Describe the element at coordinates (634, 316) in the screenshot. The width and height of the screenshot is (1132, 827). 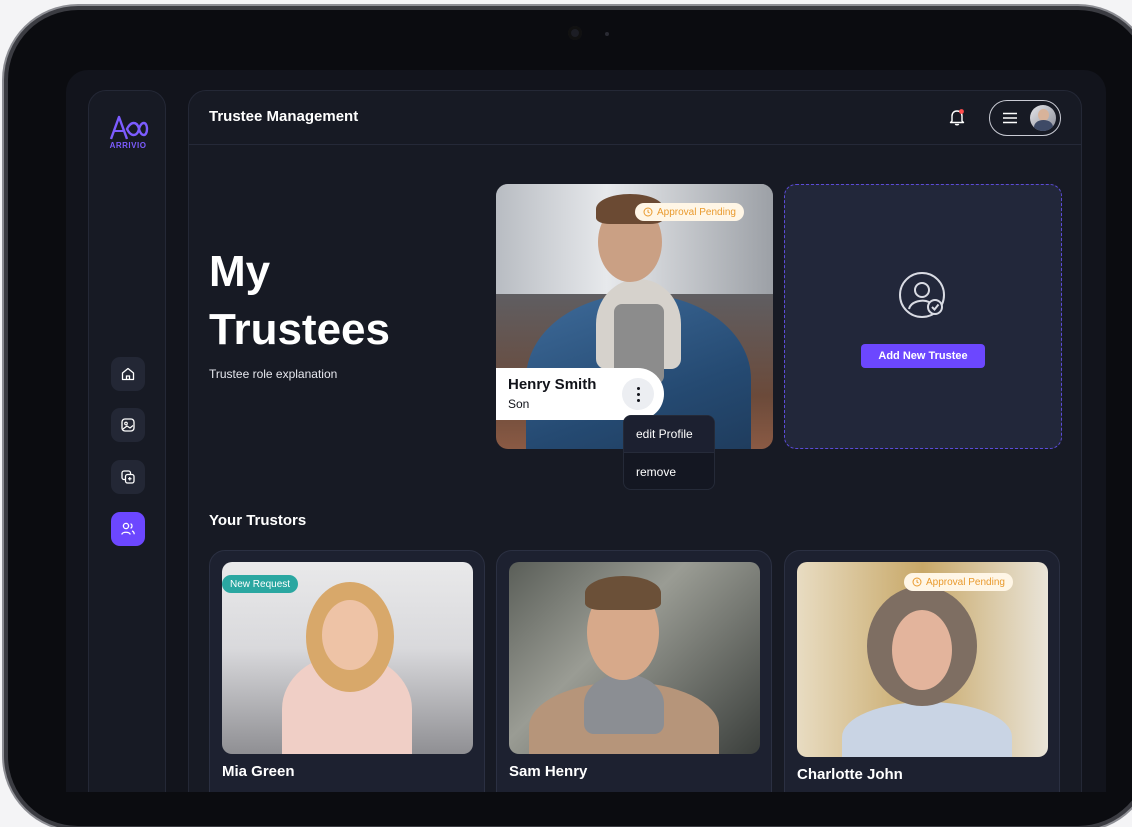
I see `trustee-card: Approval Pending Henry Smith Son` at that location.